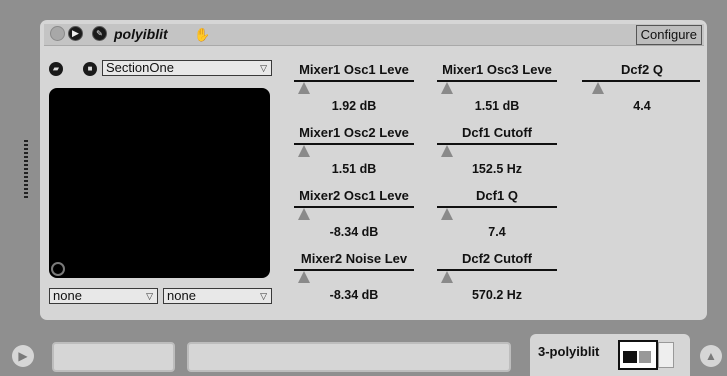 Image resolution: width=727 pixels, height=376 pixels. Describe the element at coordinates (354, 88) in the screenshot. I see `param-mixer1-osc1-level: Mixer1 Osc1 Leve 1.92 dB` at that location.